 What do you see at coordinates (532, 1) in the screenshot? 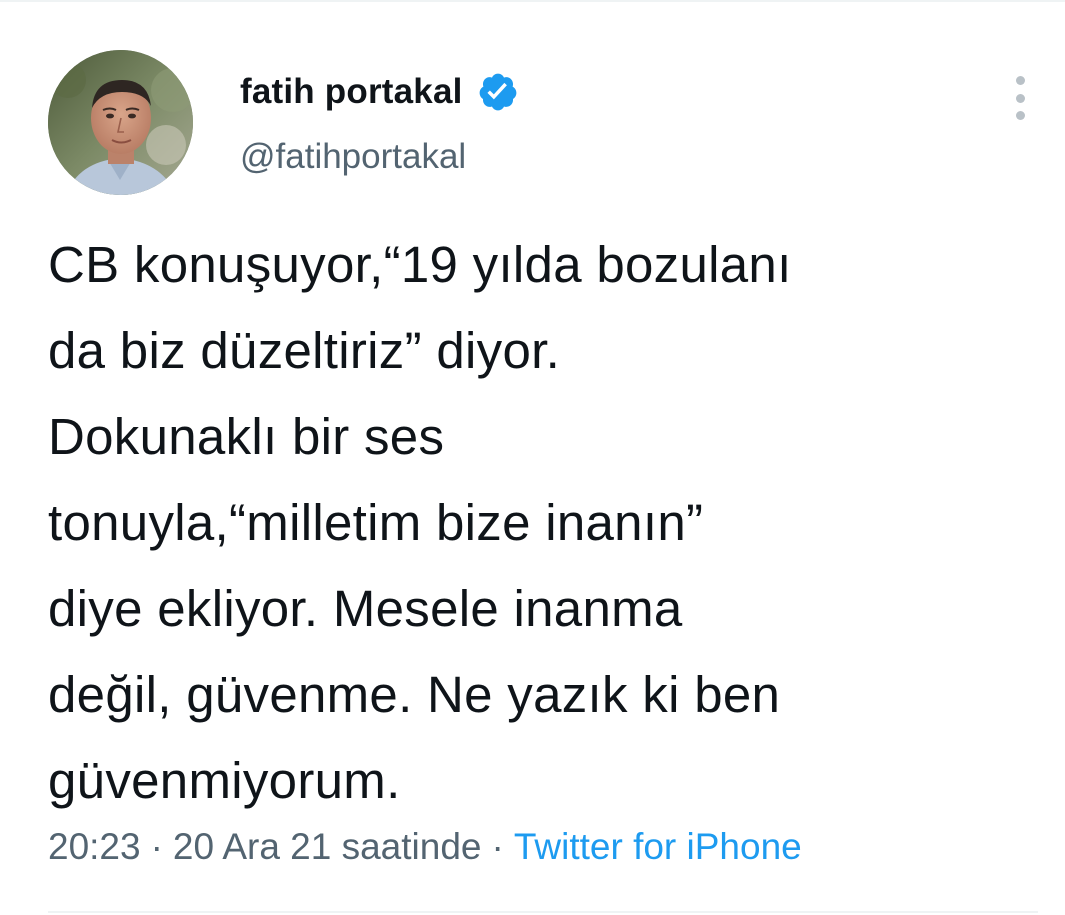
I see `top-divider` at bounding box center [532, 1].